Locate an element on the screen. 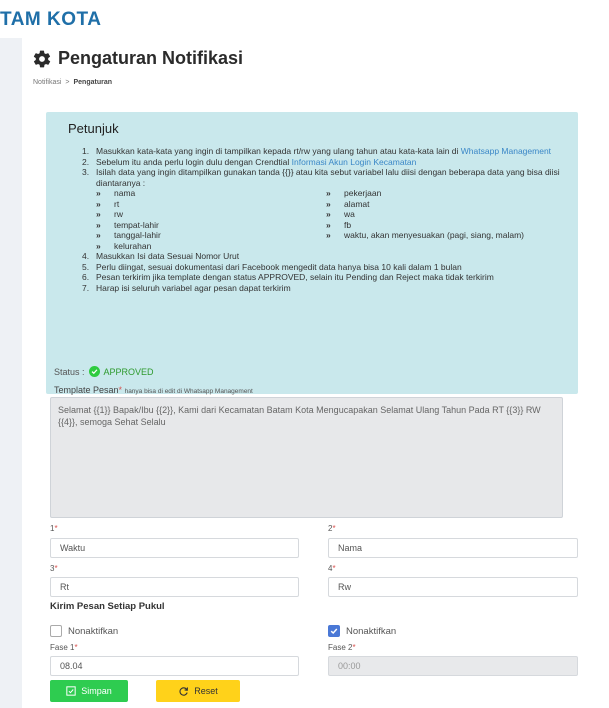 The height and width of the screenshot is (708, 609). variable-item: » pekerjaan is located at coordinates (354, 193).